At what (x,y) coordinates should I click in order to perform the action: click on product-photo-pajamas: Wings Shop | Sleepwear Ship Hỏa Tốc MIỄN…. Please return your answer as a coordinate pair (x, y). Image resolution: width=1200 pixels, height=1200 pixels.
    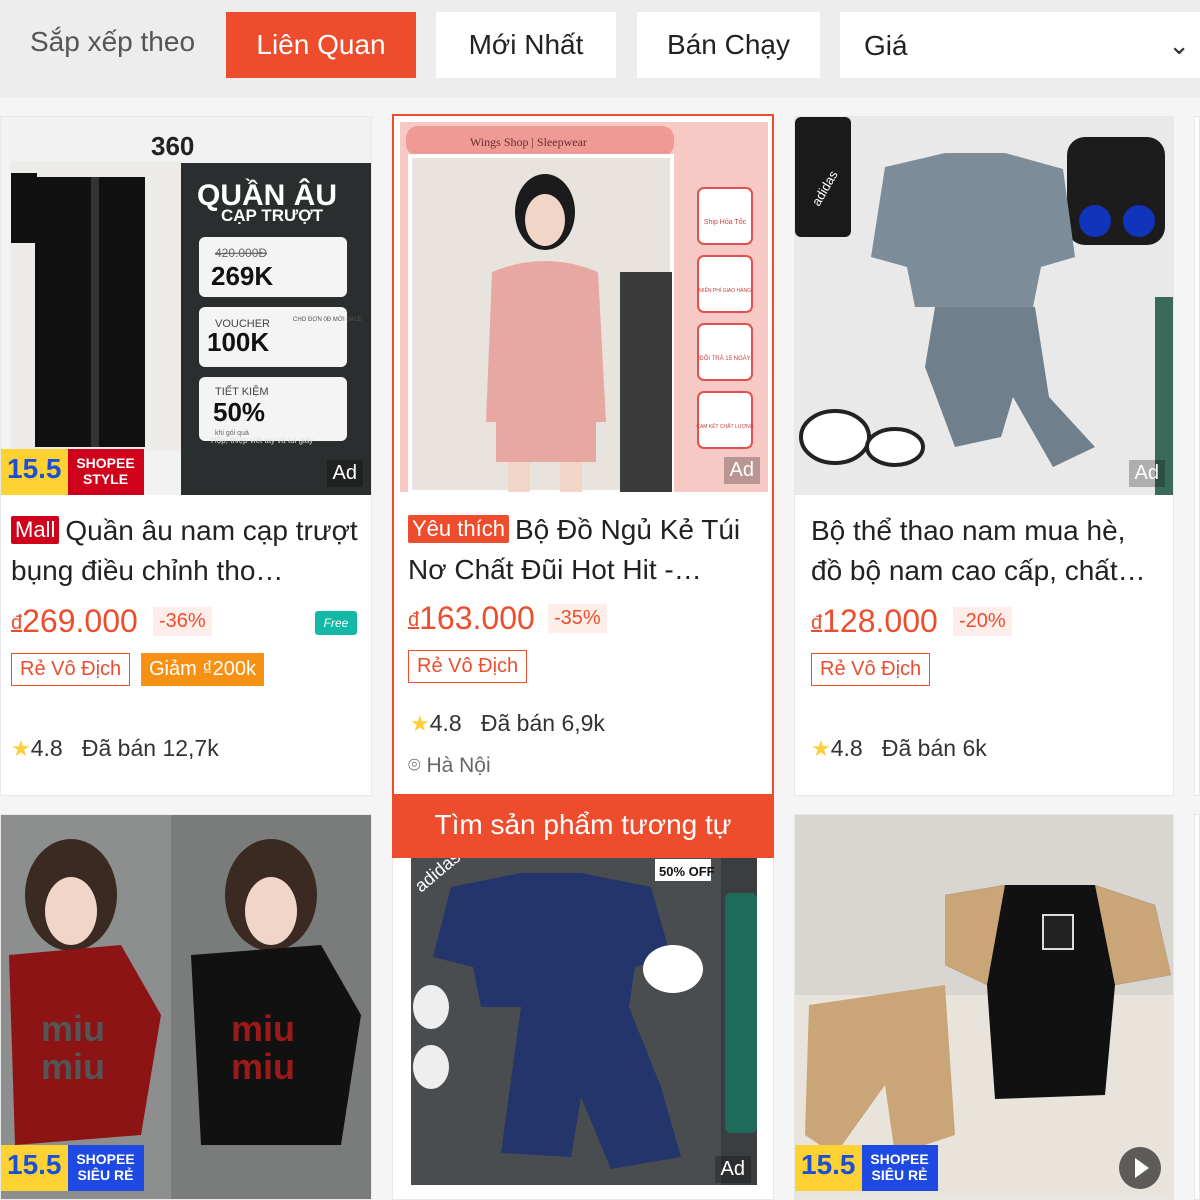
    Looking at the image, I should click on (584, 307).